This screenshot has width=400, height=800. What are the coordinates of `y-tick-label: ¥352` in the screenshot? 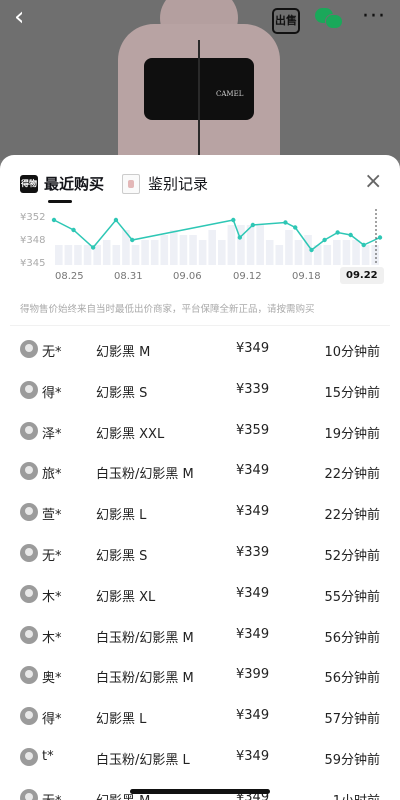 It's located at (33, 217).